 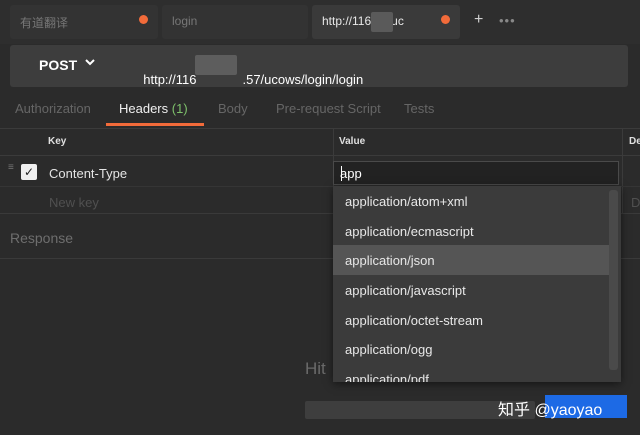 I want to click on autocomplete-option: application/ecmascript, so click(x=471, y=231).